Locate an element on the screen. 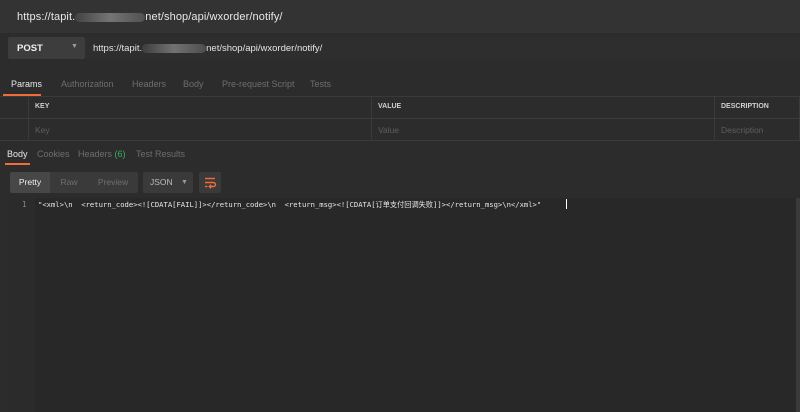 The image size is (800, 412). wrap-lines-button is located at coordinates (210, 182).